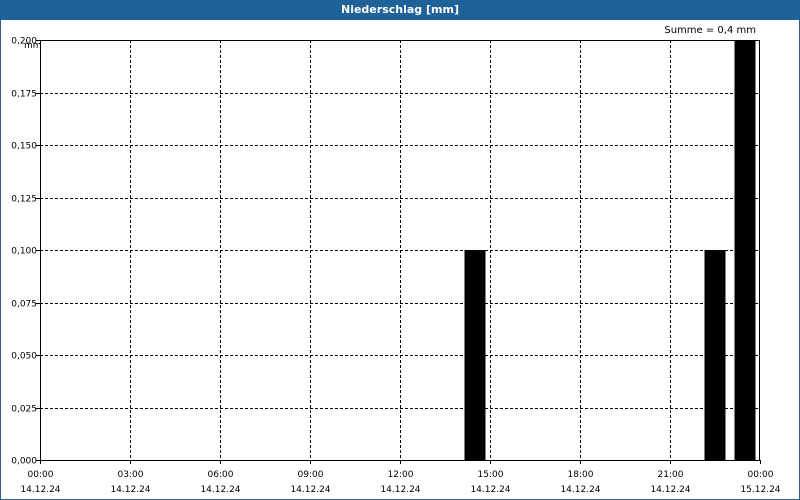 The height and width of the screenshot is (500, 800). What do you see at coordinates (131, 475) in the screenshot?
I see `x-tick-time-label: 03:00` at bounding box center [131, 475].